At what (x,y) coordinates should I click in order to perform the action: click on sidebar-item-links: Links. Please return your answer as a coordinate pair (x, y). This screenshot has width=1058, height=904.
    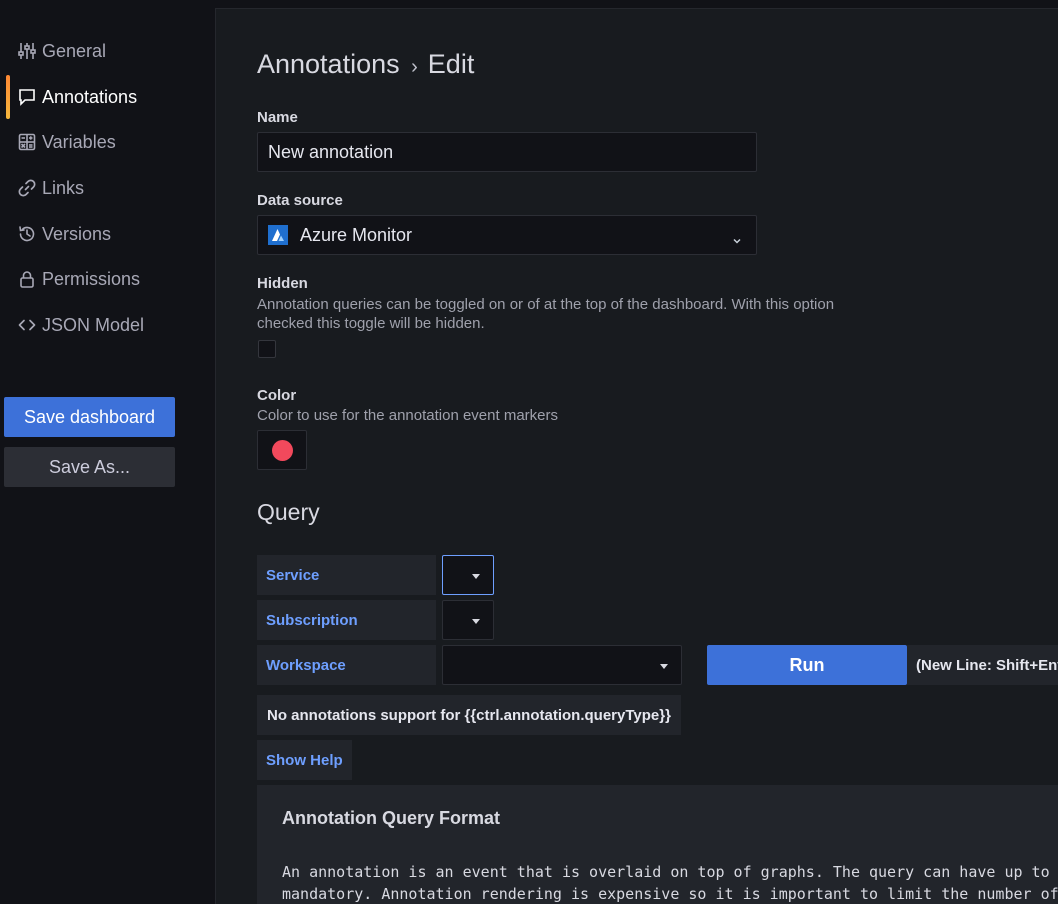
    Looking at the image, I should click on (51, 188).